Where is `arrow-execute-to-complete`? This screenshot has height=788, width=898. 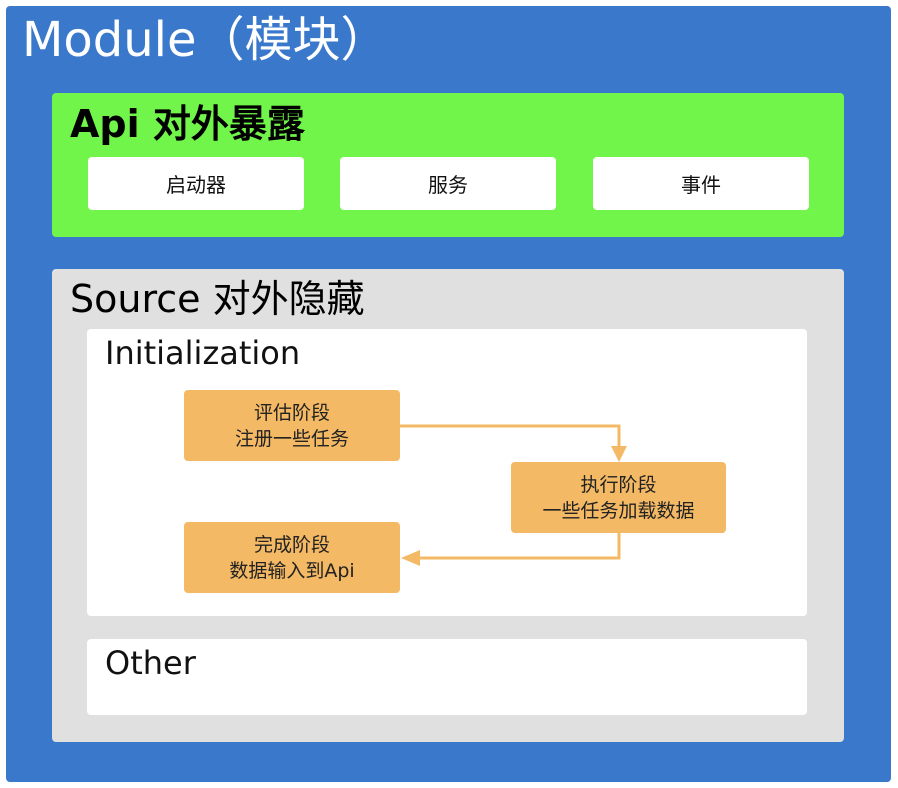
arrow-execute-to-complete is located at coordinates (511, 549).